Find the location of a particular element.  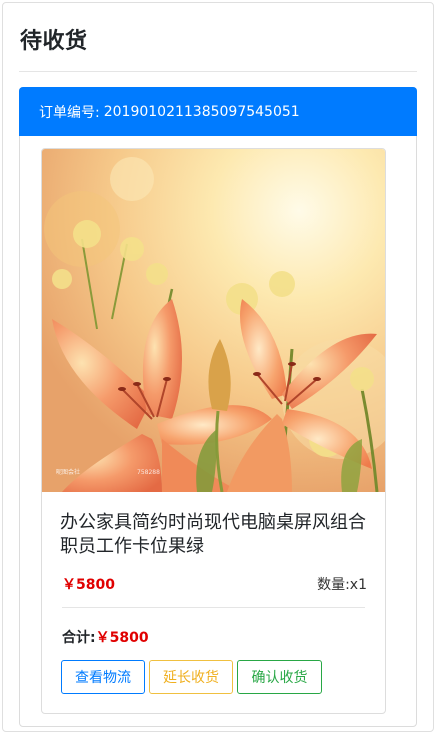

title-divider is located at coordinates (218, 71).